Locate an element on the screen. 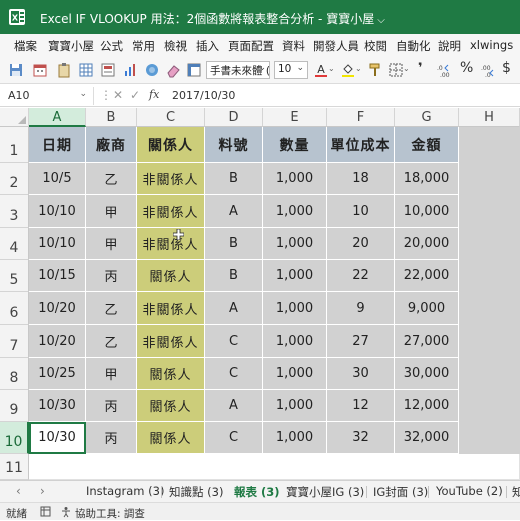  row-header-8: 8 is located at coordinates (14, 374).